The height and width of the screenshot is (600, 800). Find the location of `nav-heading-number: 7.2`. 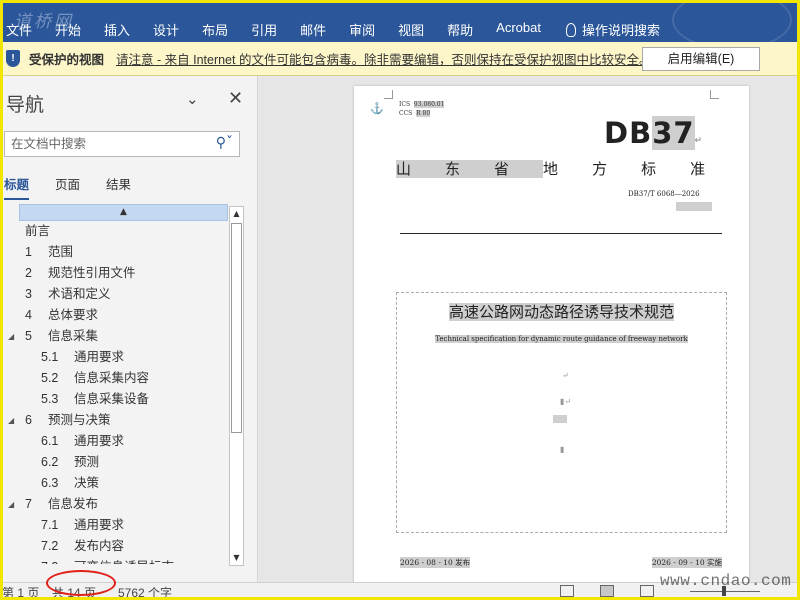

nav-heading-number: 7.2 is located at coordinates (50, 546).